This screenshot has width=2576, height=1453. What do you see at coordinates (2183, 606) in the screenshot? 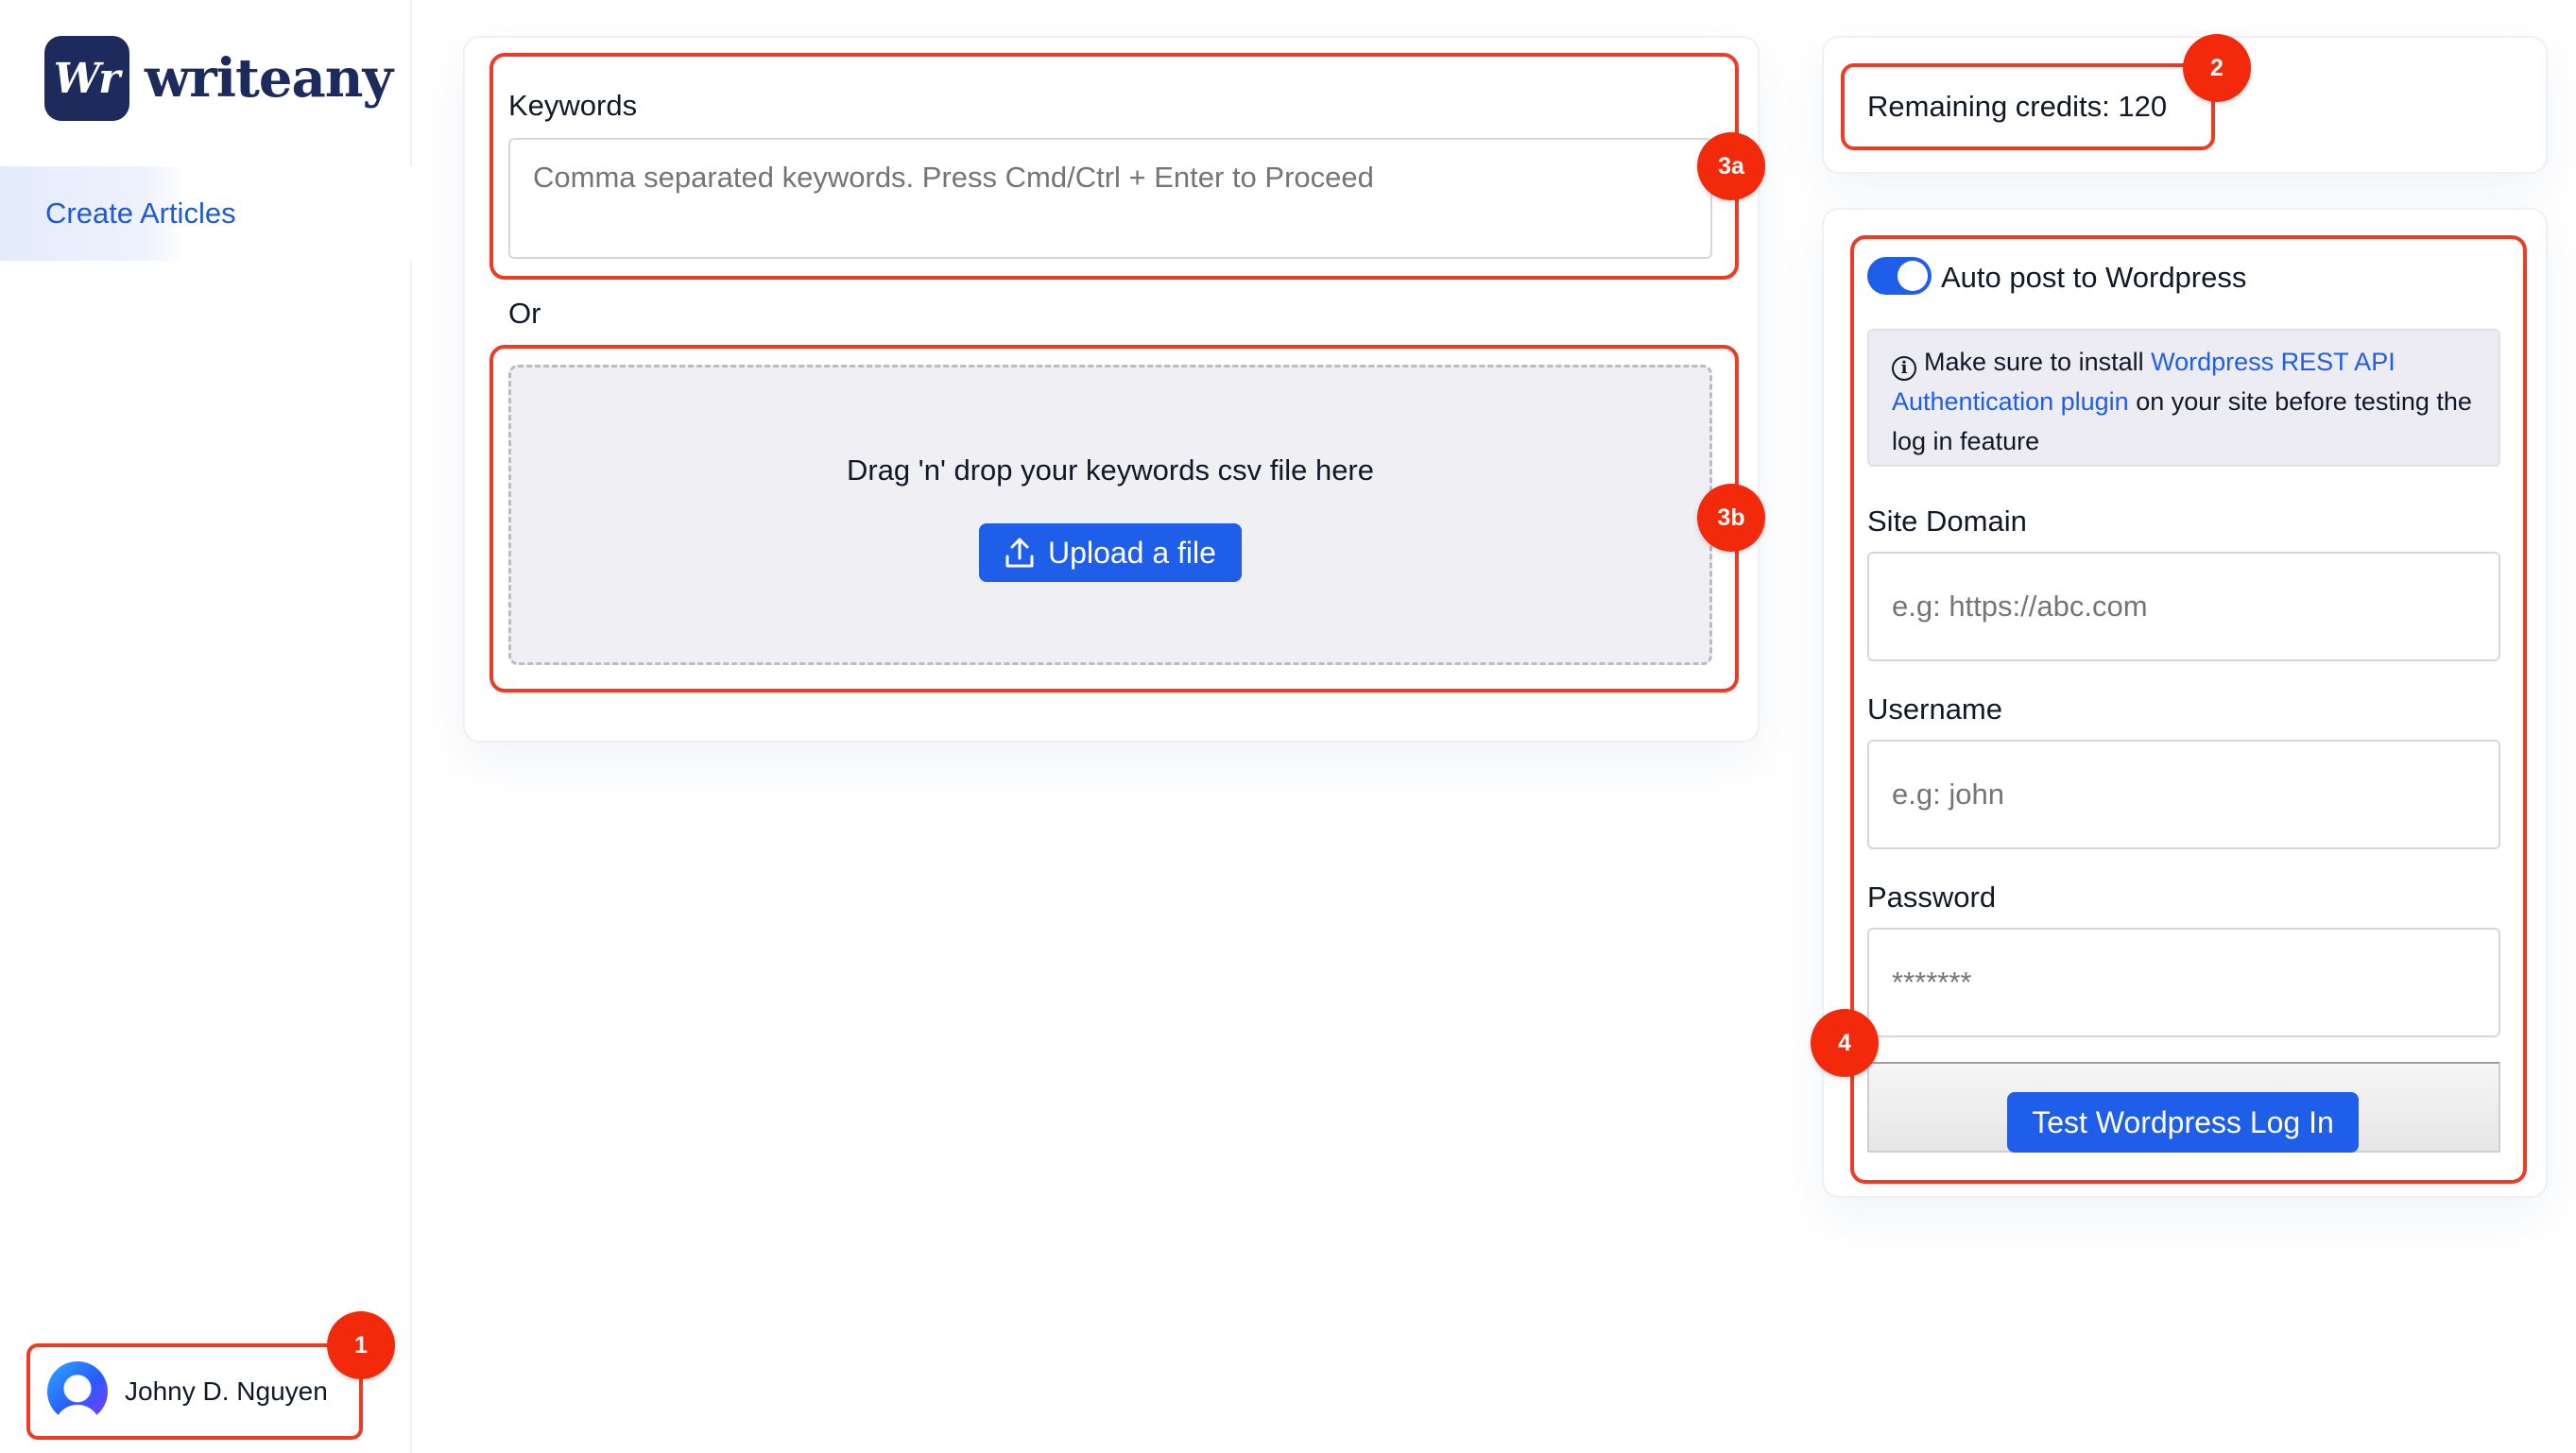
I see `site-domain-input` at bounding box center [2183, 606].